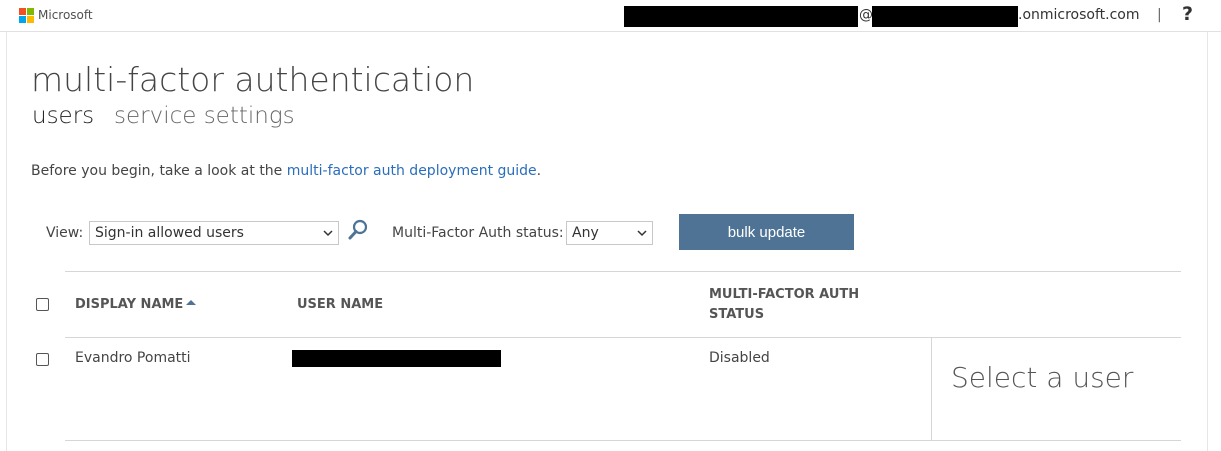 The image size is (1221, 451). What do you see at coordinates (610, 16) in the screenshot?
I see `top-bar: Microsoft @ .onmicrosoft.com | ?` at bounding box center [610, 16].